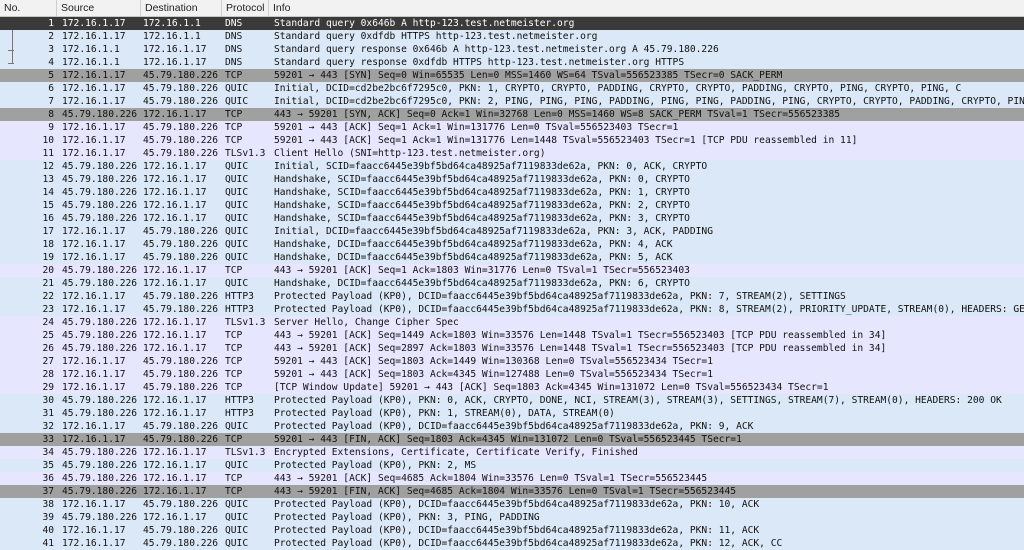 The width and height of the screenshot is (1024, 550). Describe the element at coordinates (245, 452) in the screenshot. I see `packet-protocol: TLSv1.3` at that location.